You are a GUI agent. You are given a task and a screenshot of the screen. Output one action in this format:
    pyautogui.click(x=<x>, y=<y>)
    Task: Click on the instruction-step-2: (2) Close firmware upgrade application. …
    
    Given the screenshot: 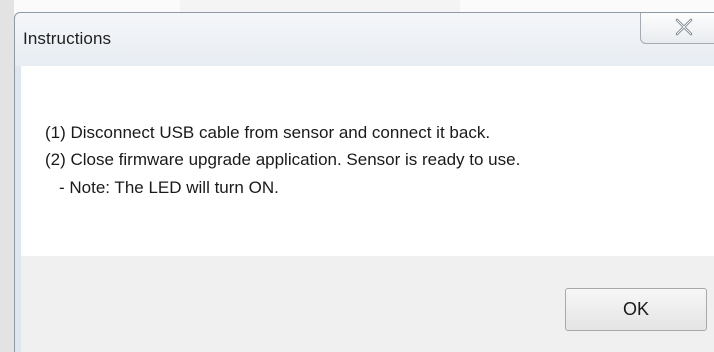 What is the action you would take?
    pyautogui.click(x=283, y=159)
    